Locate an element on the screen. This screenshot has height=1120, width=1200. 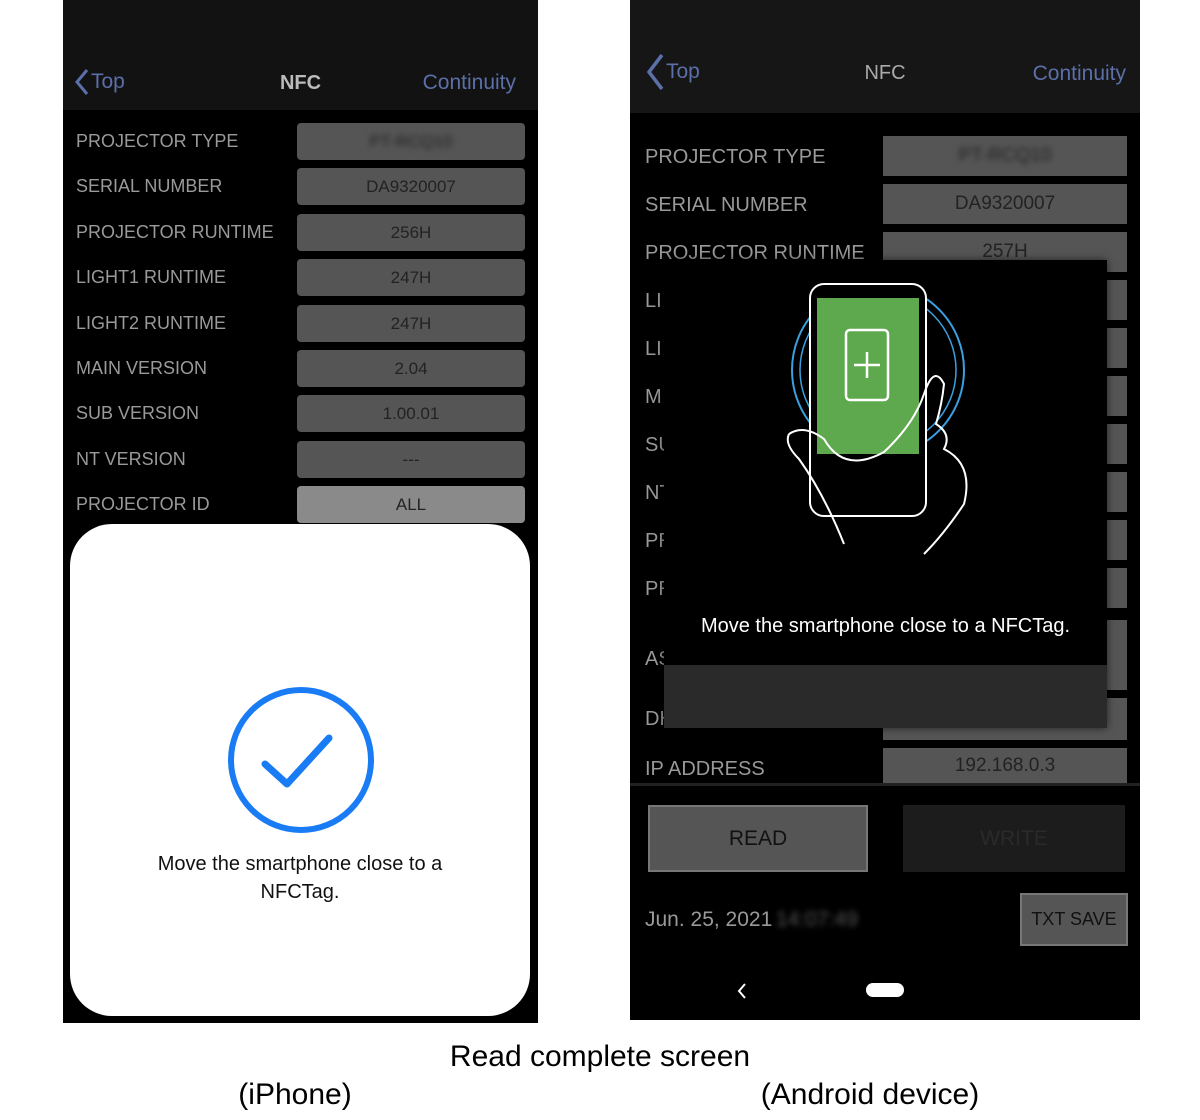
caption-android: (Android device) is located at coordinates (870, 1094).